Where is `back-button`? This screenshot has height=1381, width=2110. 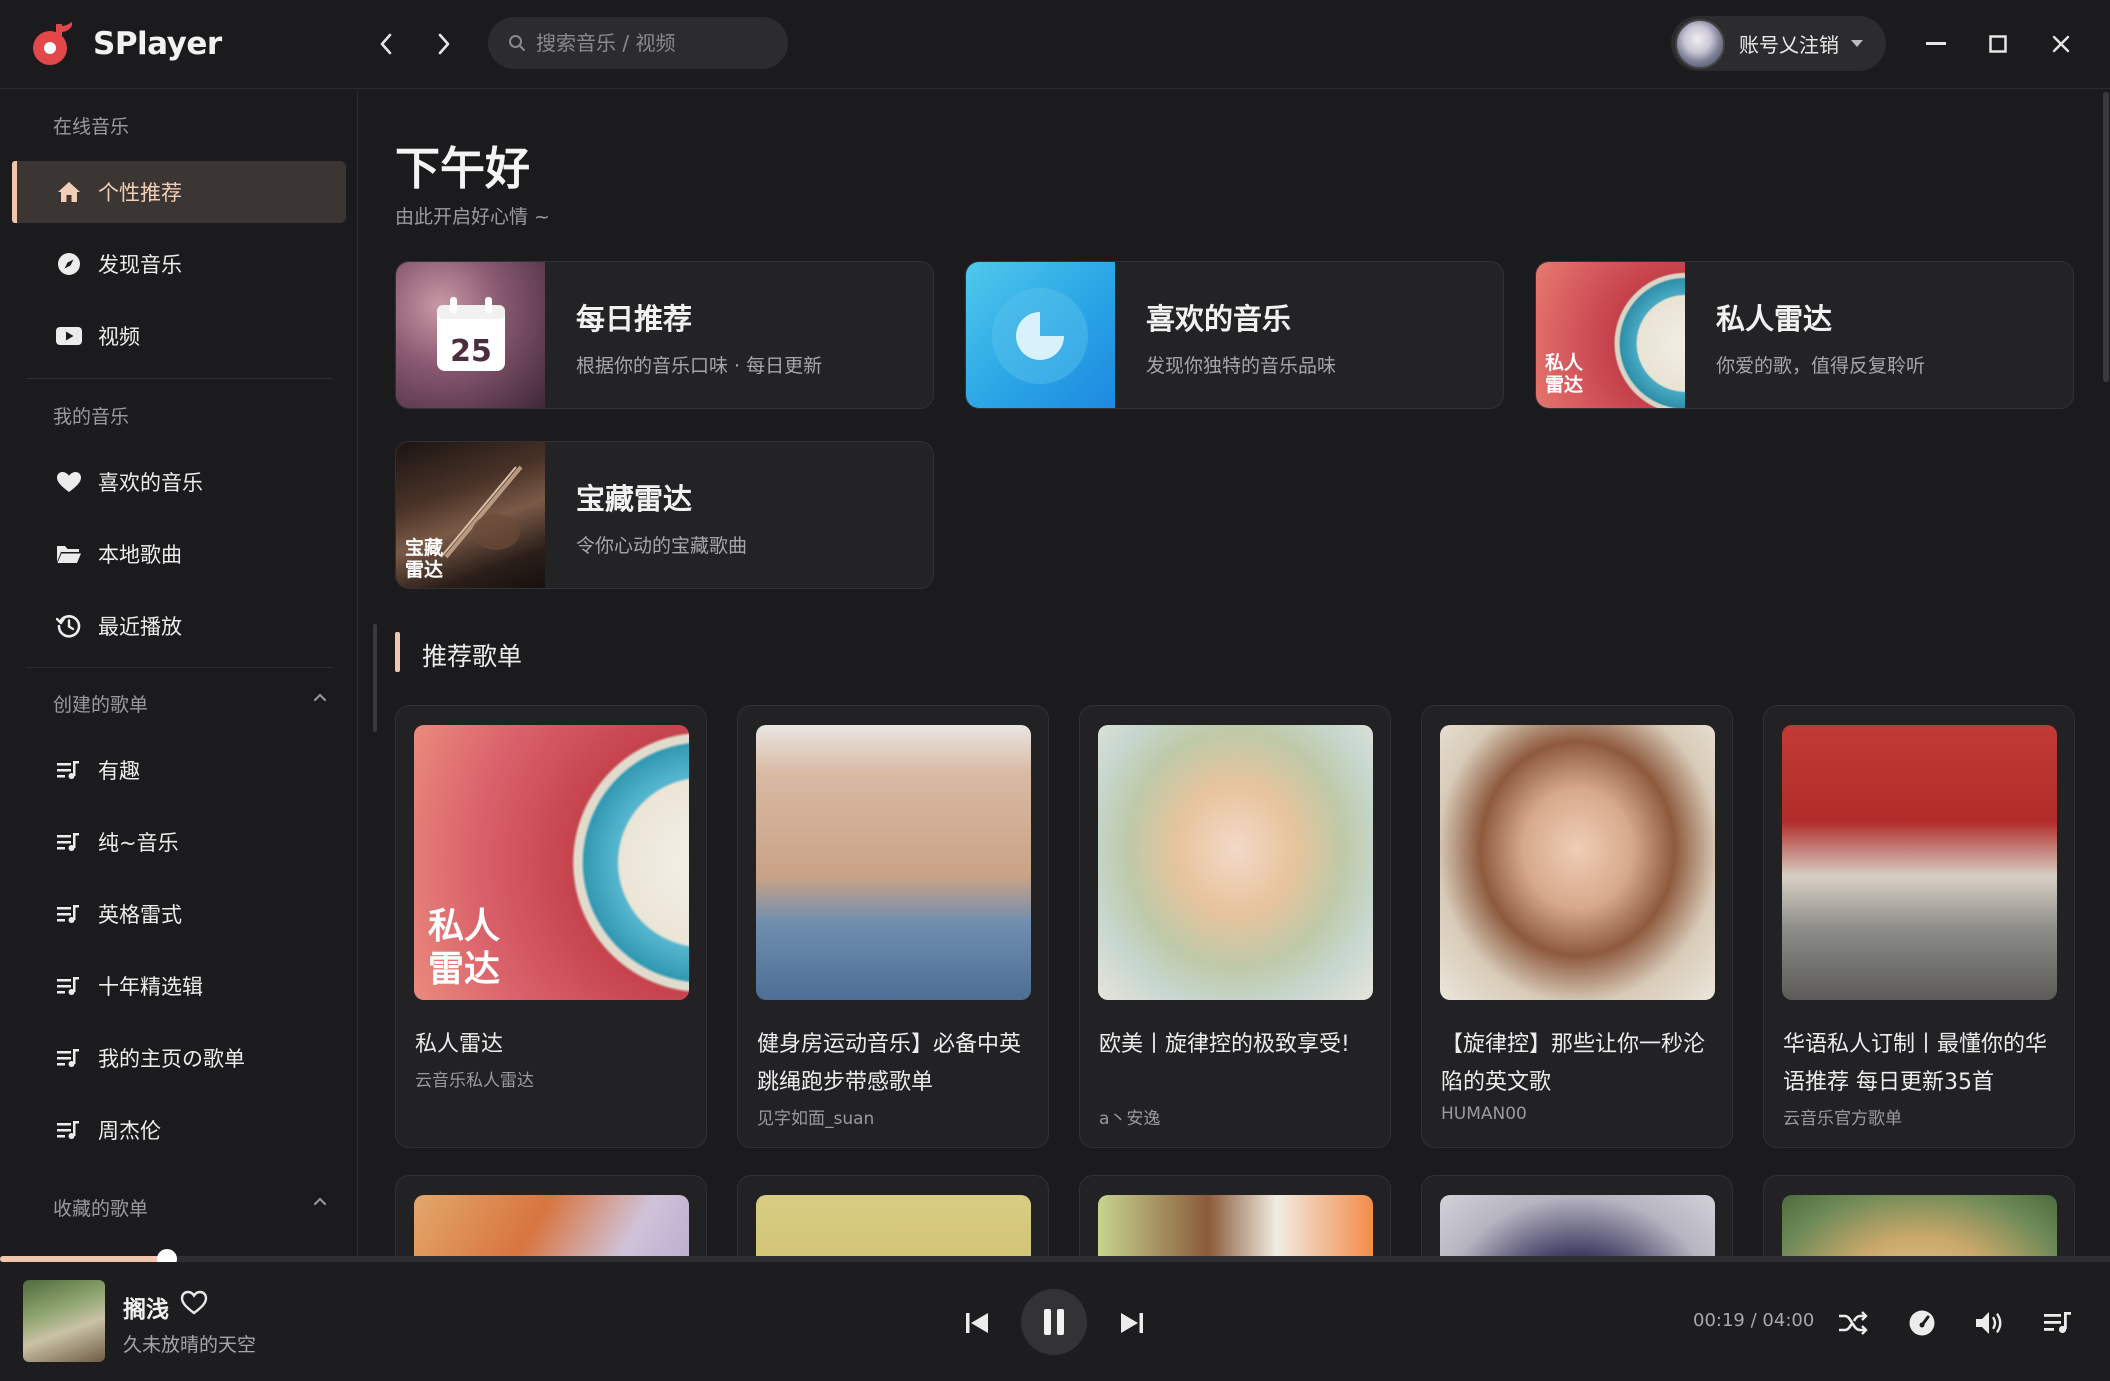
back-button is located at coordinates (386, 44).